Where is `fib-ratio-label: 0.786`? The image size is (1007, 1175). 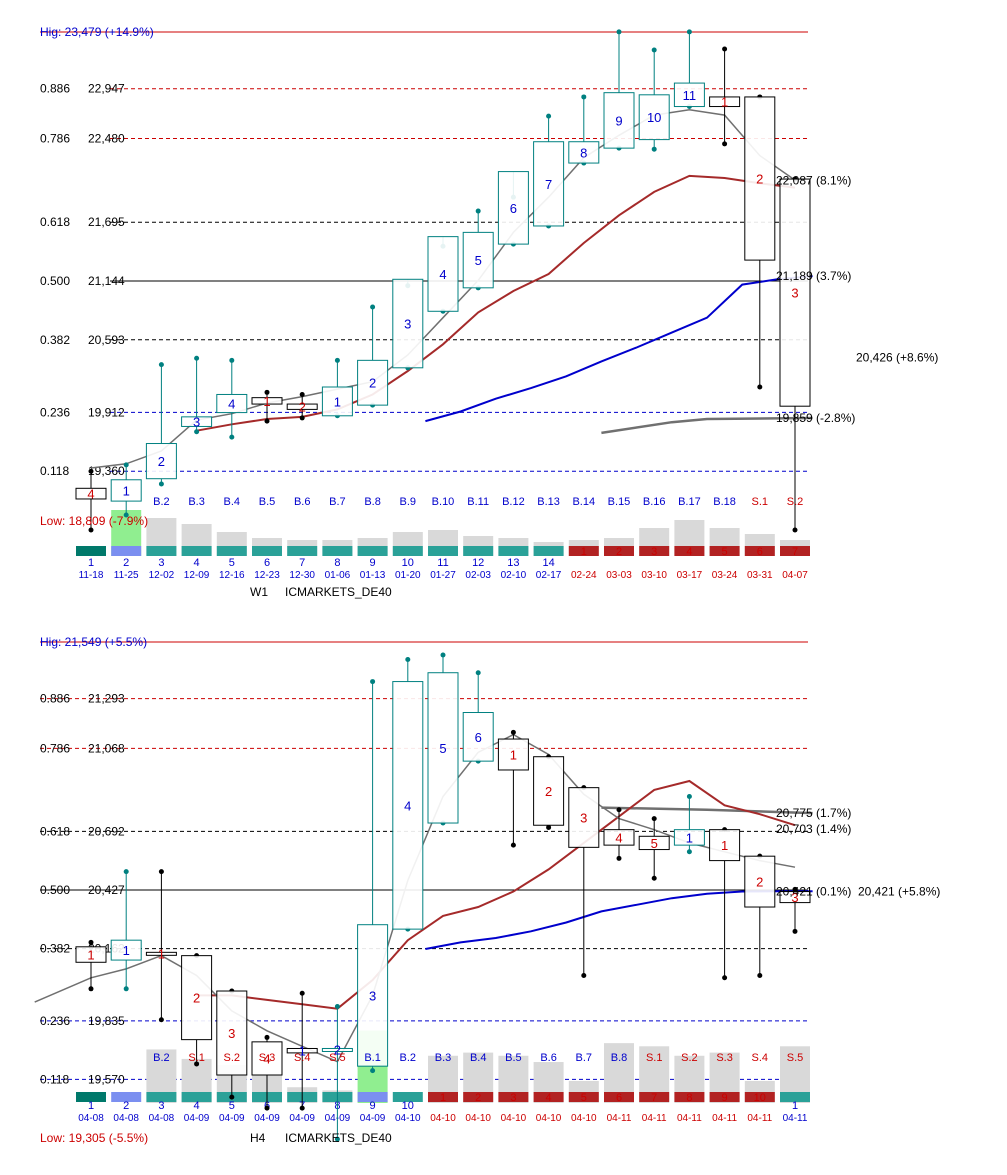 fib-ratio-label: 0.786 is located at coordinates (55, 139).